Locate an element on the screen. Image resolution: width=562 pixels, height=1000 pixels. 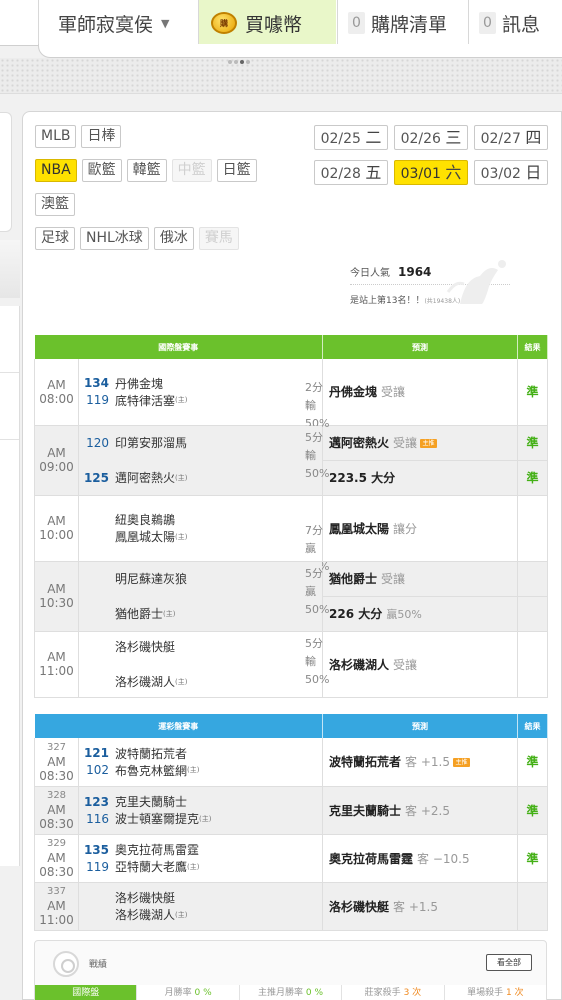
game-time: AM 09:00 is located at coordinates (56, 460).